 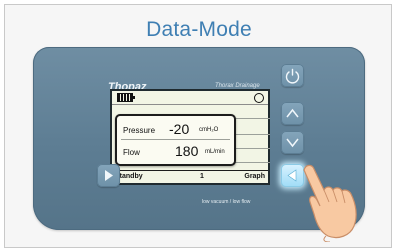 I want to click on mode-footnote: low vacuum / low flow, so click(x=226, y=202).